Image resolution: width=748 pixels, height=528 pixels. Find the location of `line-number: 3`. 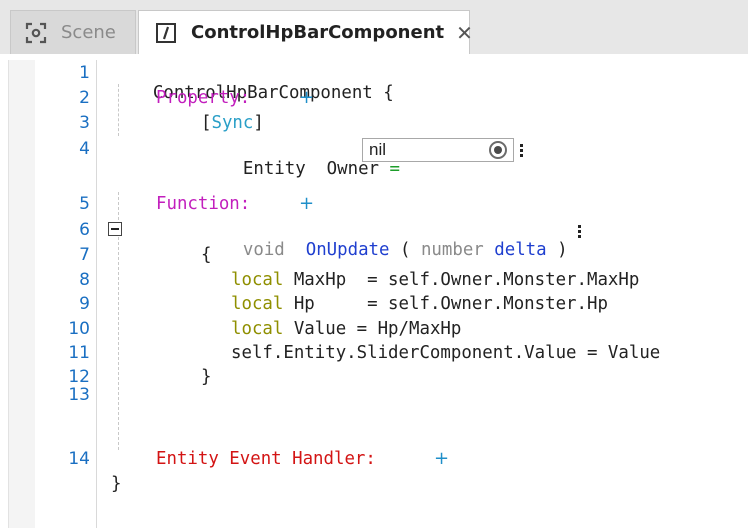

line-number: 3 is located at coordinates (84, 123).